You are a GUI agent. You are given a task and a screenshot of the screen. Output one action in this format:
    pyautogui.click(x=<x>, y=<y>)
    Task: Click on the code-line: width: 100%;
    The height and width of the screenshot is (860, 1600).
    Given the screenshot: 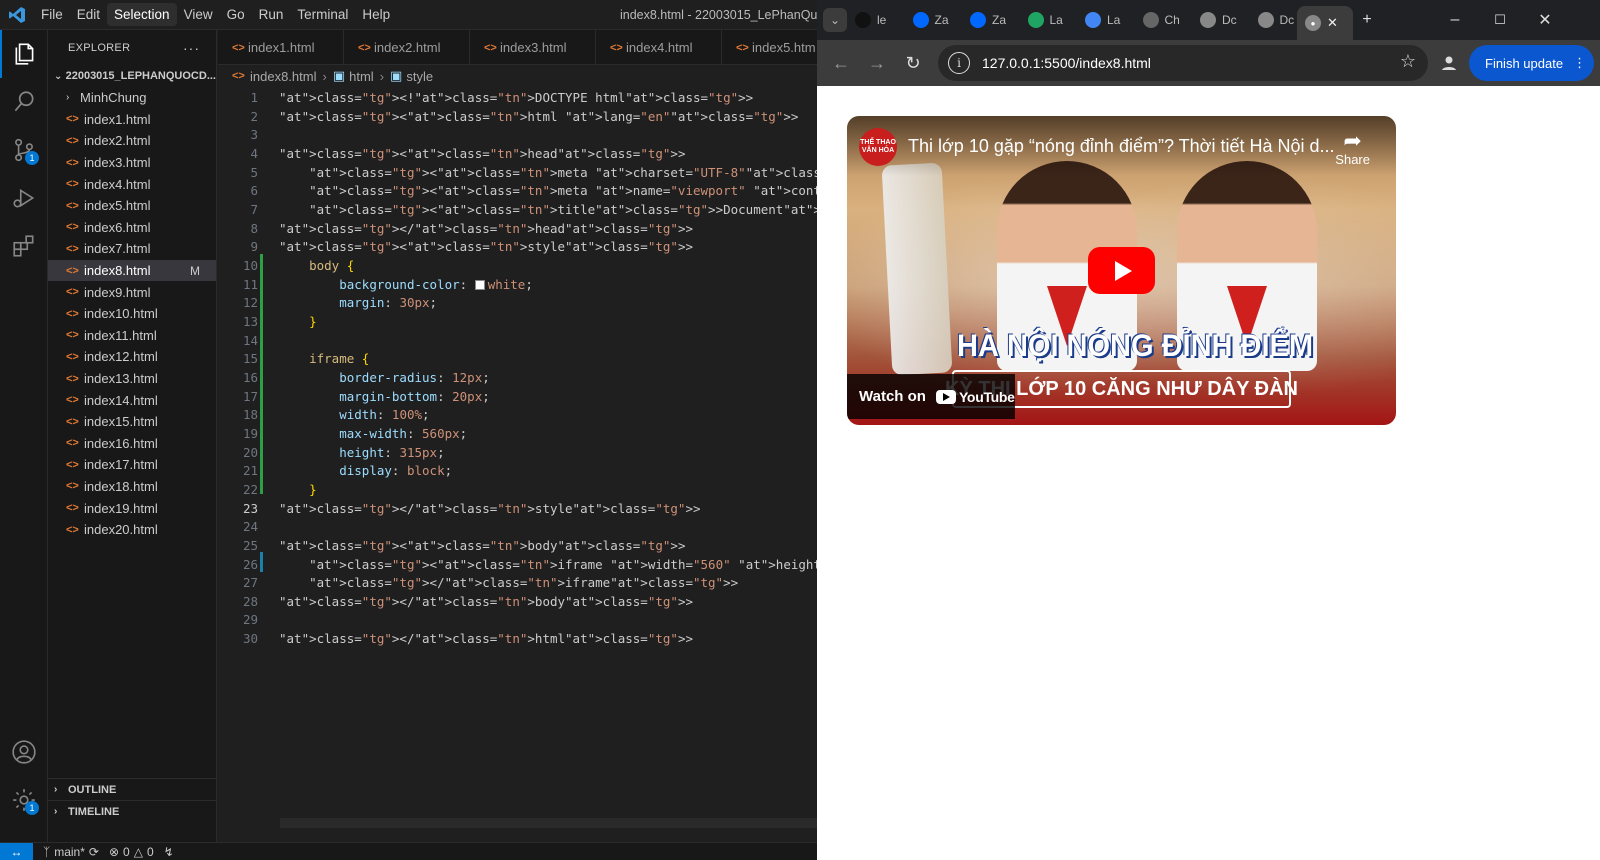 What is the action you would take?
    pyautogui.click(x=354, y=414)
    